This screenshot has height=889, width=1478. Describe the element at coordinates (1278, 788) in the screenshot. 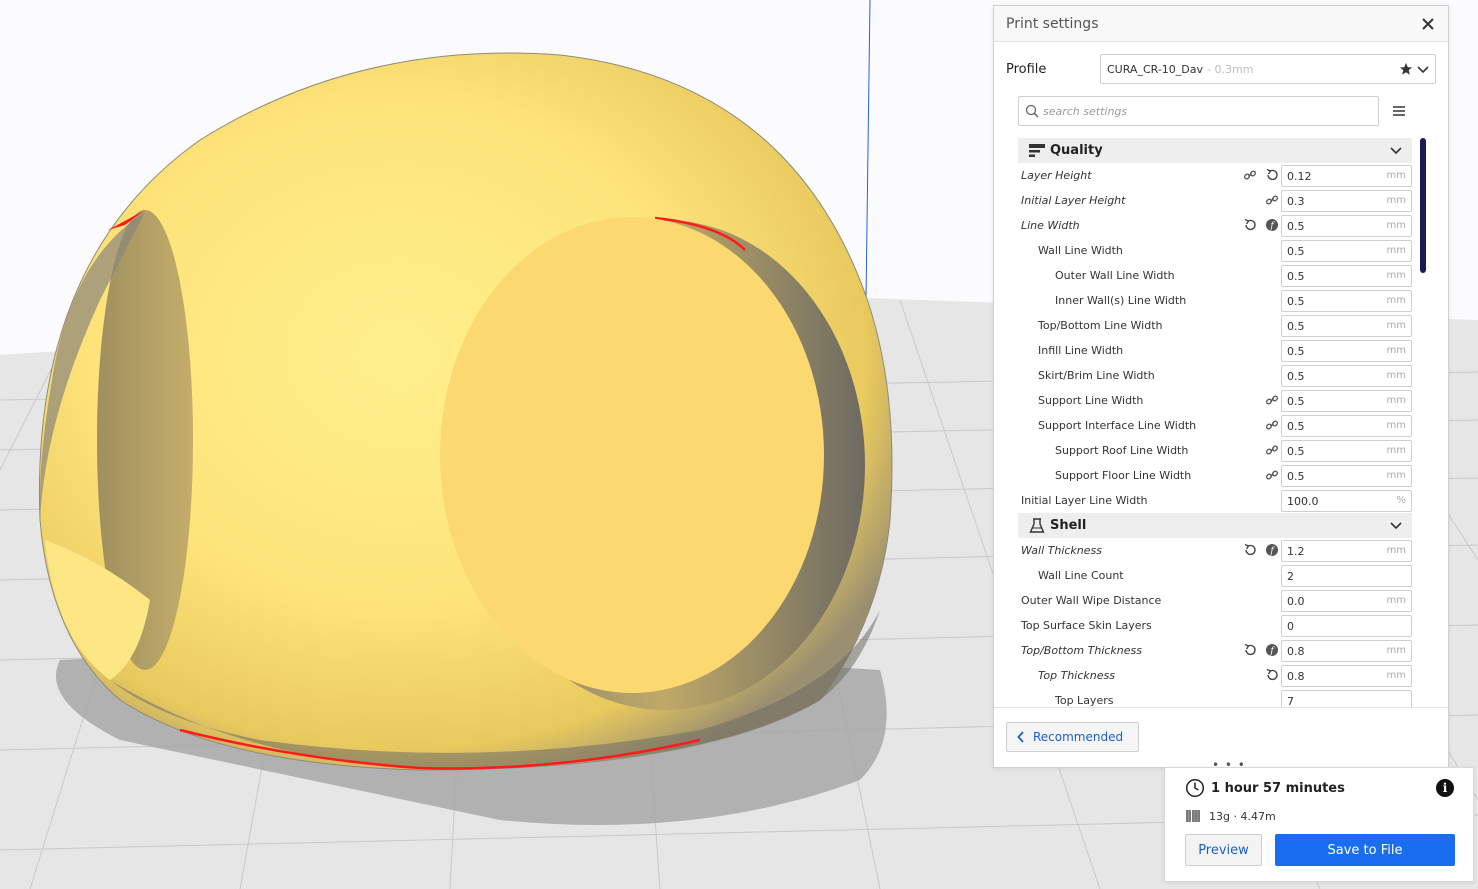

I see `print-time: 1 hour 57 minutes` at that location.